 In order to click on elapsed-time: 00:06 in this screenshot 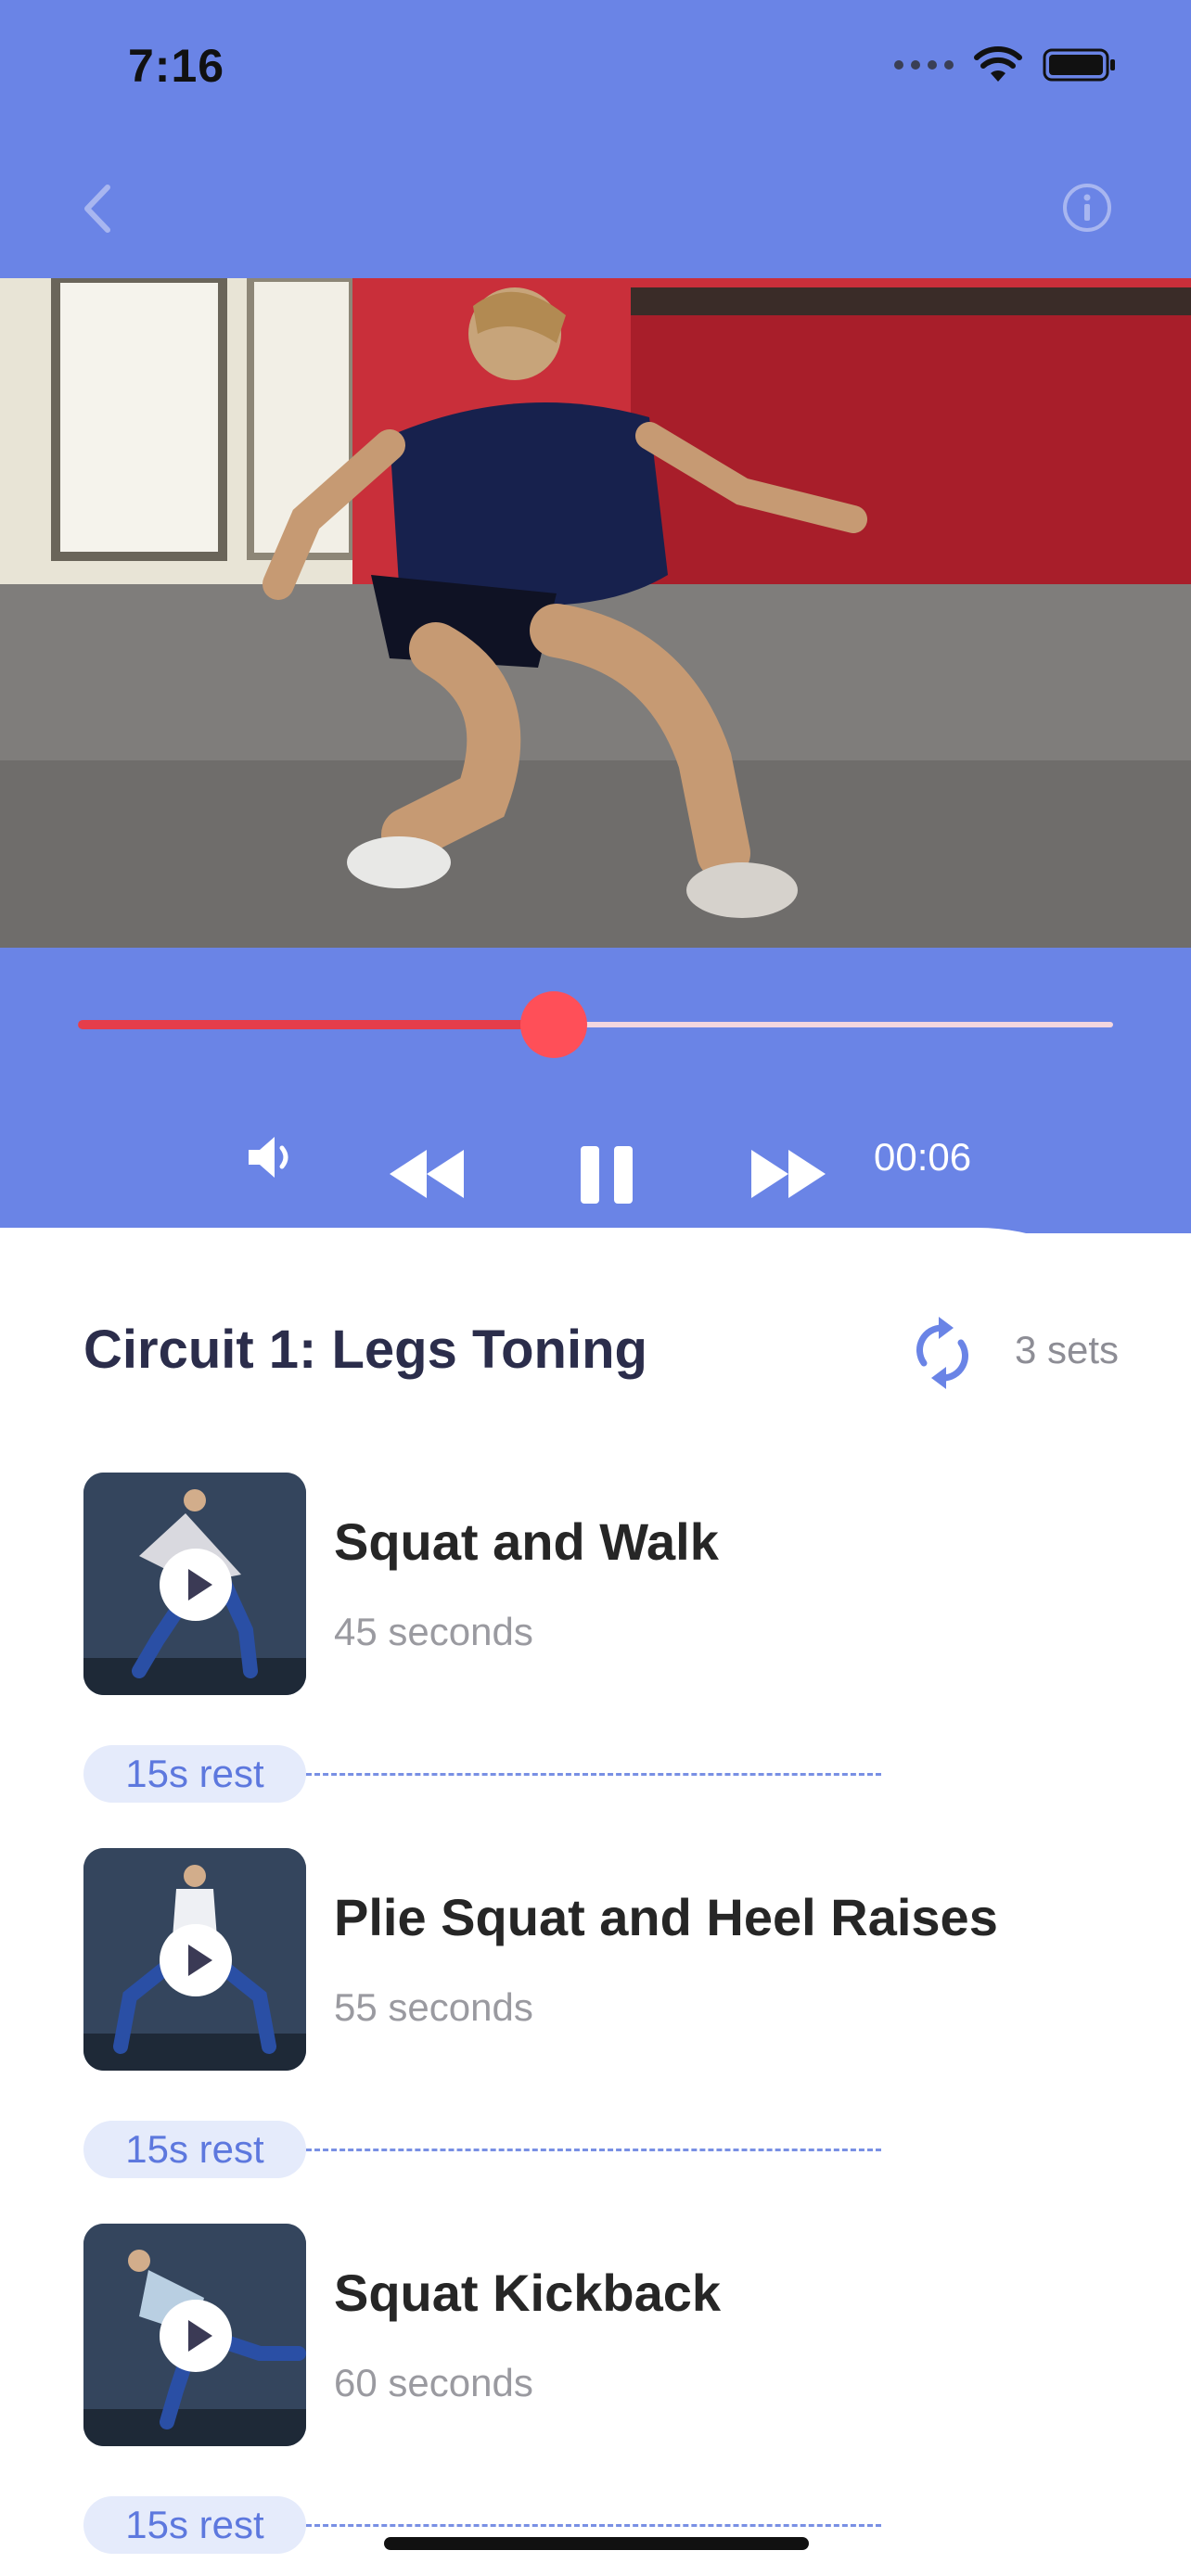, I will do `click(923, 1157)`.